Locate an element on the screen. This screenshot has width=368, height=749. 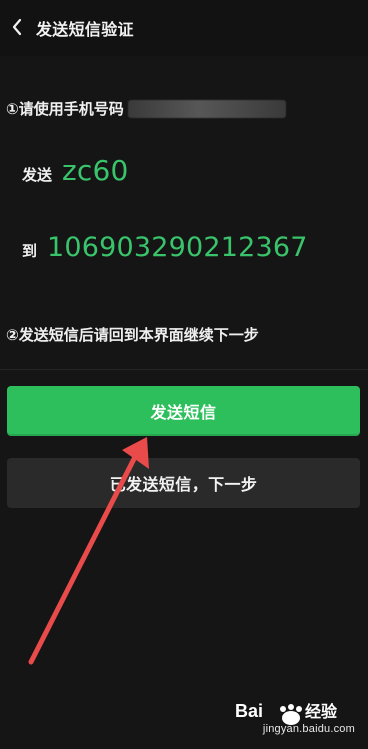
destination-number: 106903290212367 is located at coordinates (177, 247).